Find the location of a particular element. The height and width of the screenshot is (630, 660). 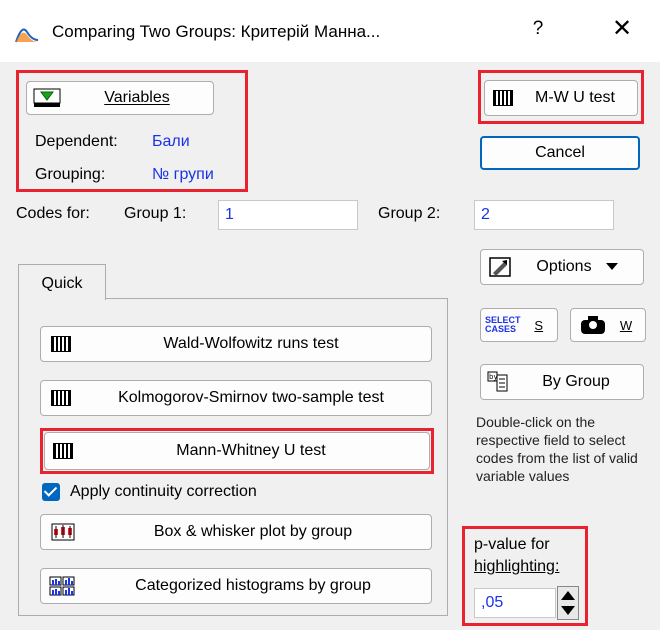

group1-input: 1 is located at coordinates (288, 215).